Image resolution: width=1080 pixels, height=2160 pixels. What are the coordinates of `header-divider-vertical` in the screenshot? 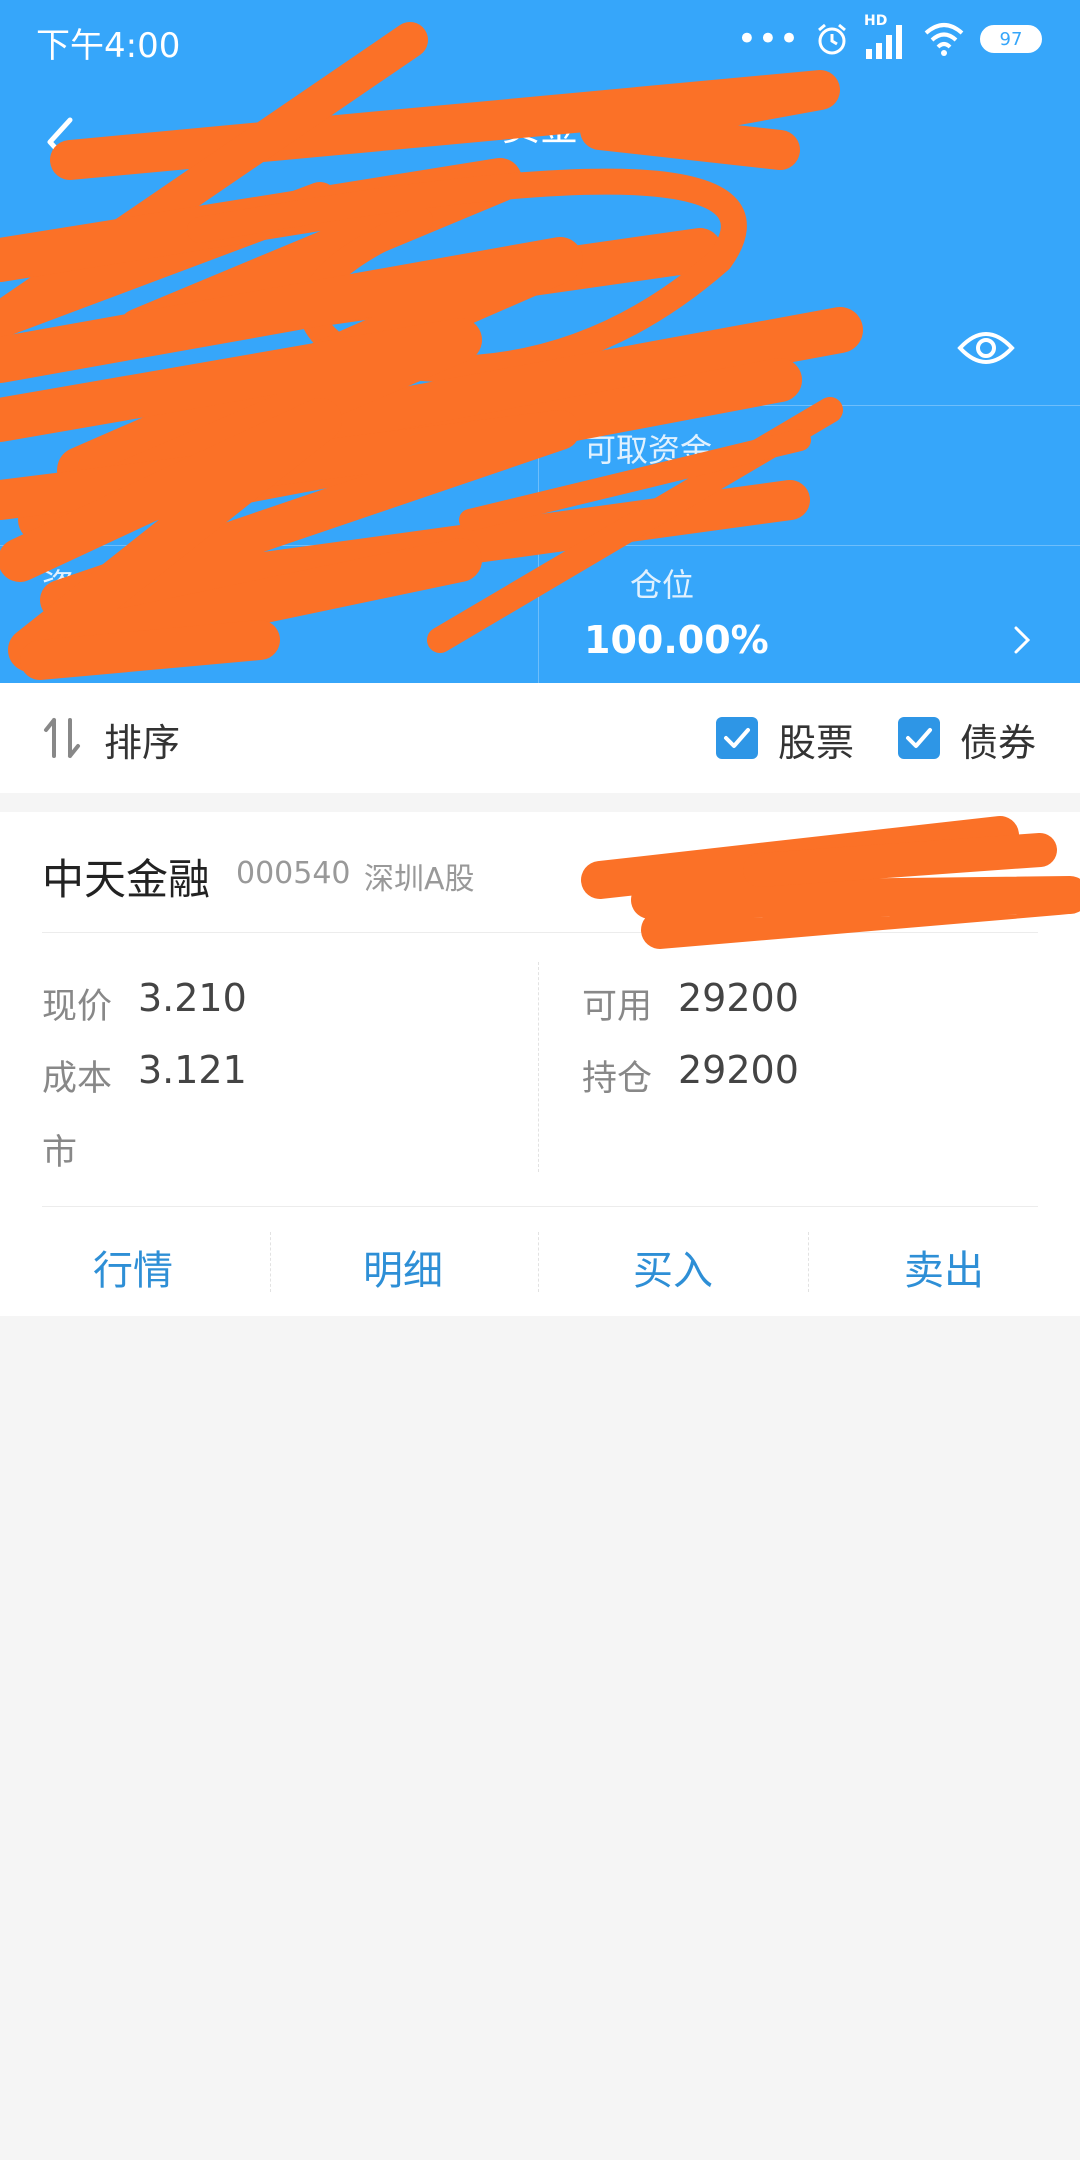 It's located at (538, 544).